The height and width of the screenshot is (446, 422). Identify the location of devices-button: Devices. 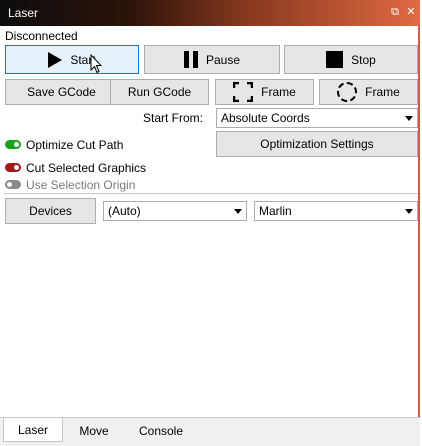
(50, 211).